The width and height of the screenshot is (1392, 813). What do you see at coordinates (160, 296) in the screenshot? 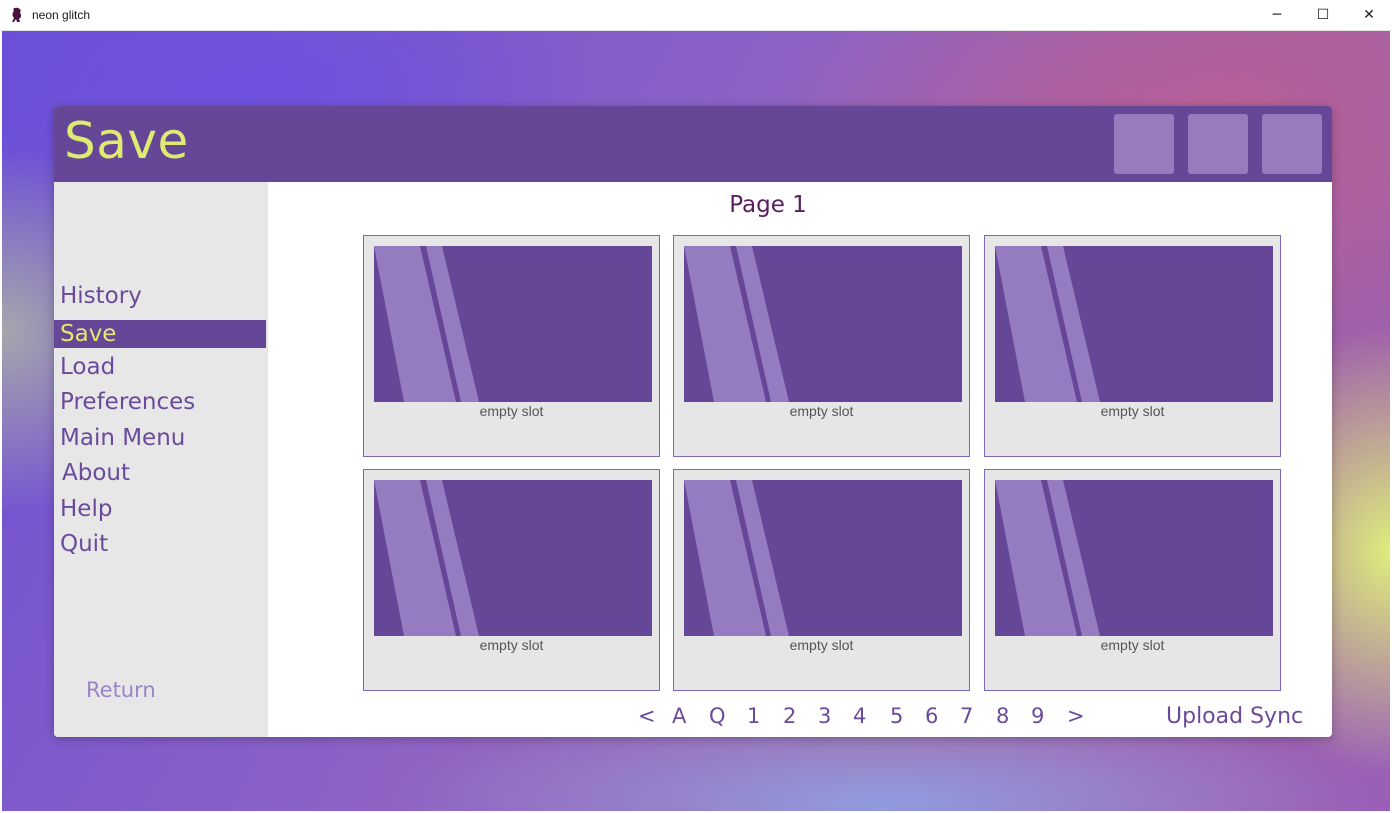
I see `nav-item-history: History` at bounding box center [160, 296].